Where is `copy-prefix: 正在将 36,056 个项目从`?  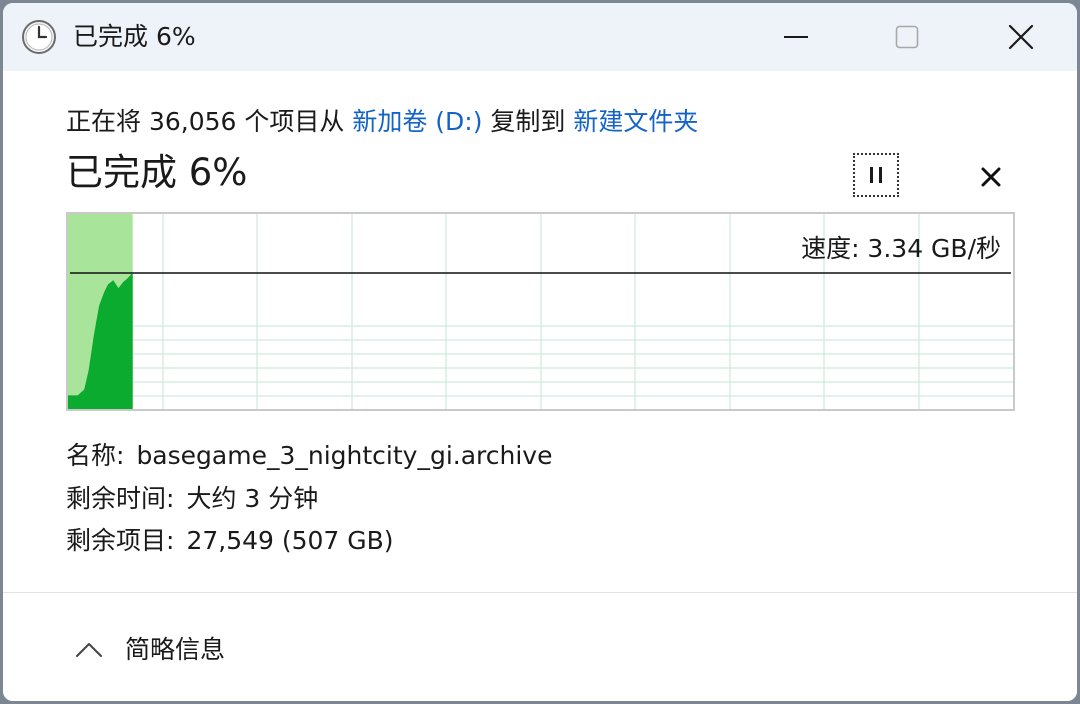
copy-prefix: 正在将 36,056 个项目从 is located at coordinates (209, 121).